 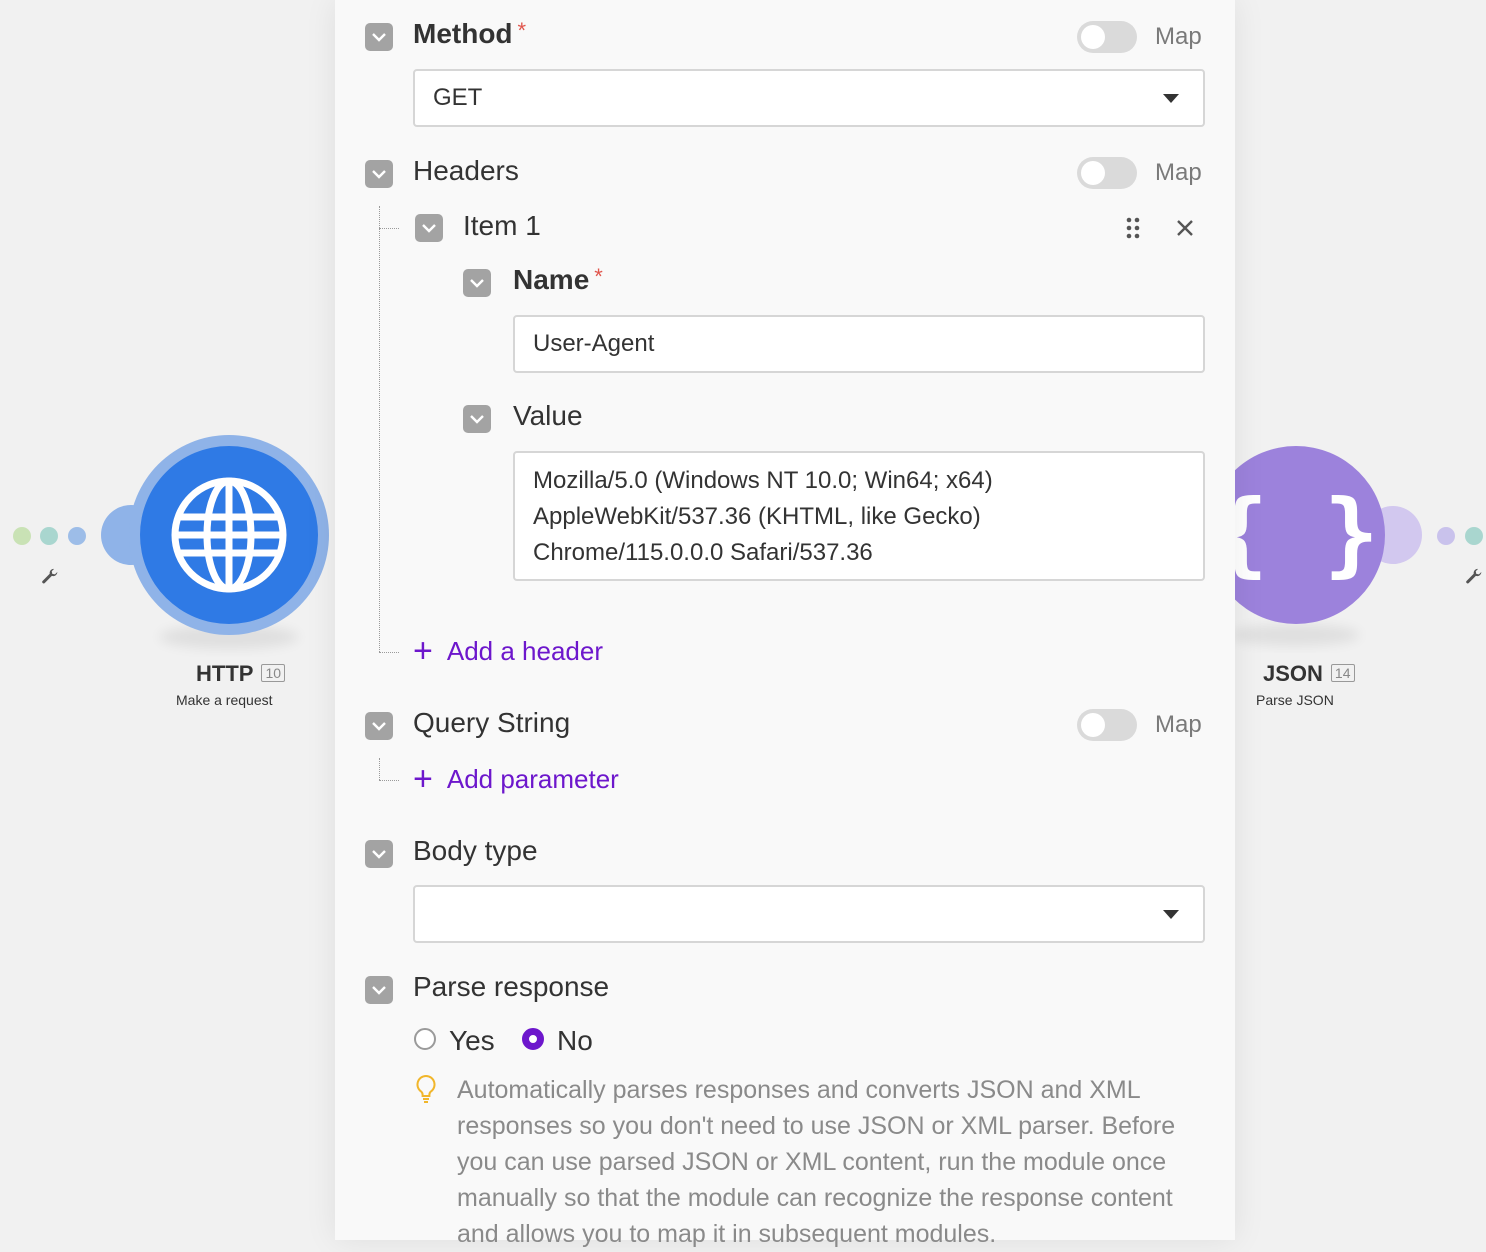 I want to click on module-id-badge: 10, so click(x=273, y=673).